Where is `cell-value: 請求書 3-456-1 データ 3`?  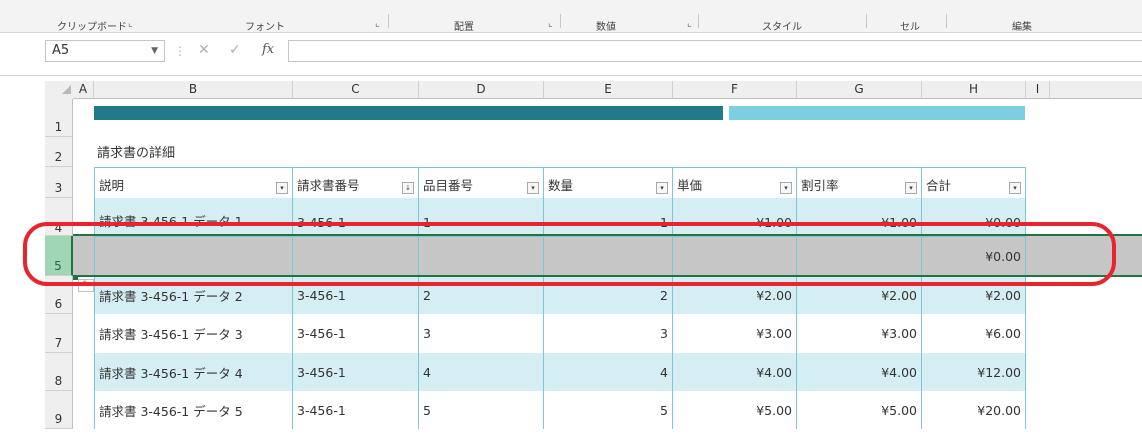
cell-value: 請求書 3-456-1 データ 3 is located at coordinates (171, 334).